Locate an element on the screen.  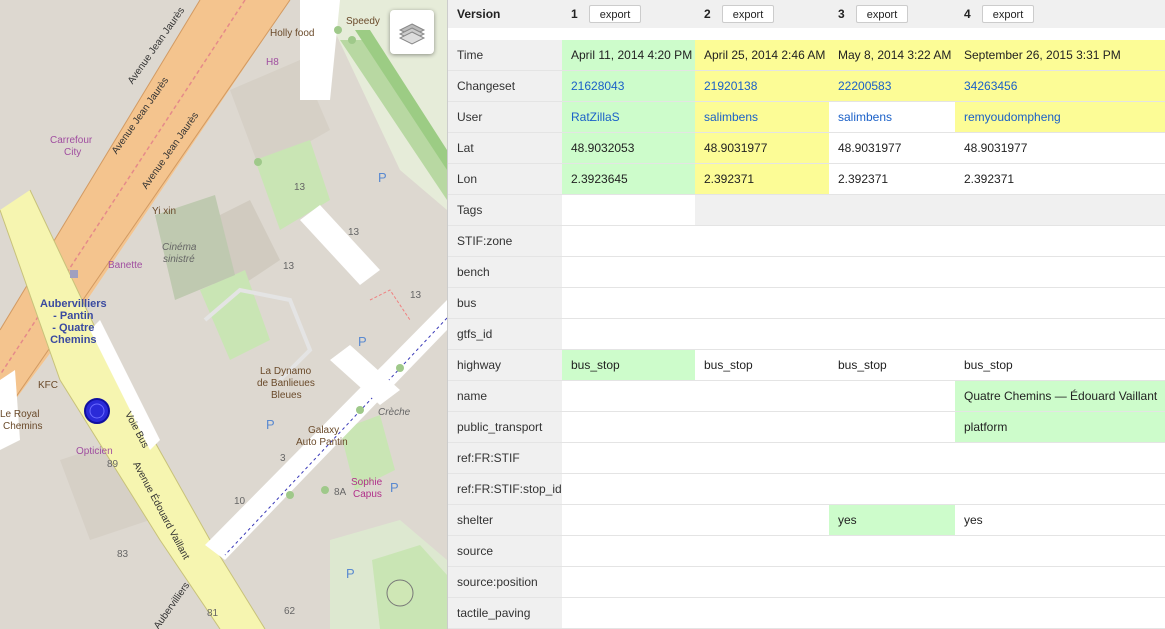
row-link-cell: 34263456 is located at coordinates (1060, 86).